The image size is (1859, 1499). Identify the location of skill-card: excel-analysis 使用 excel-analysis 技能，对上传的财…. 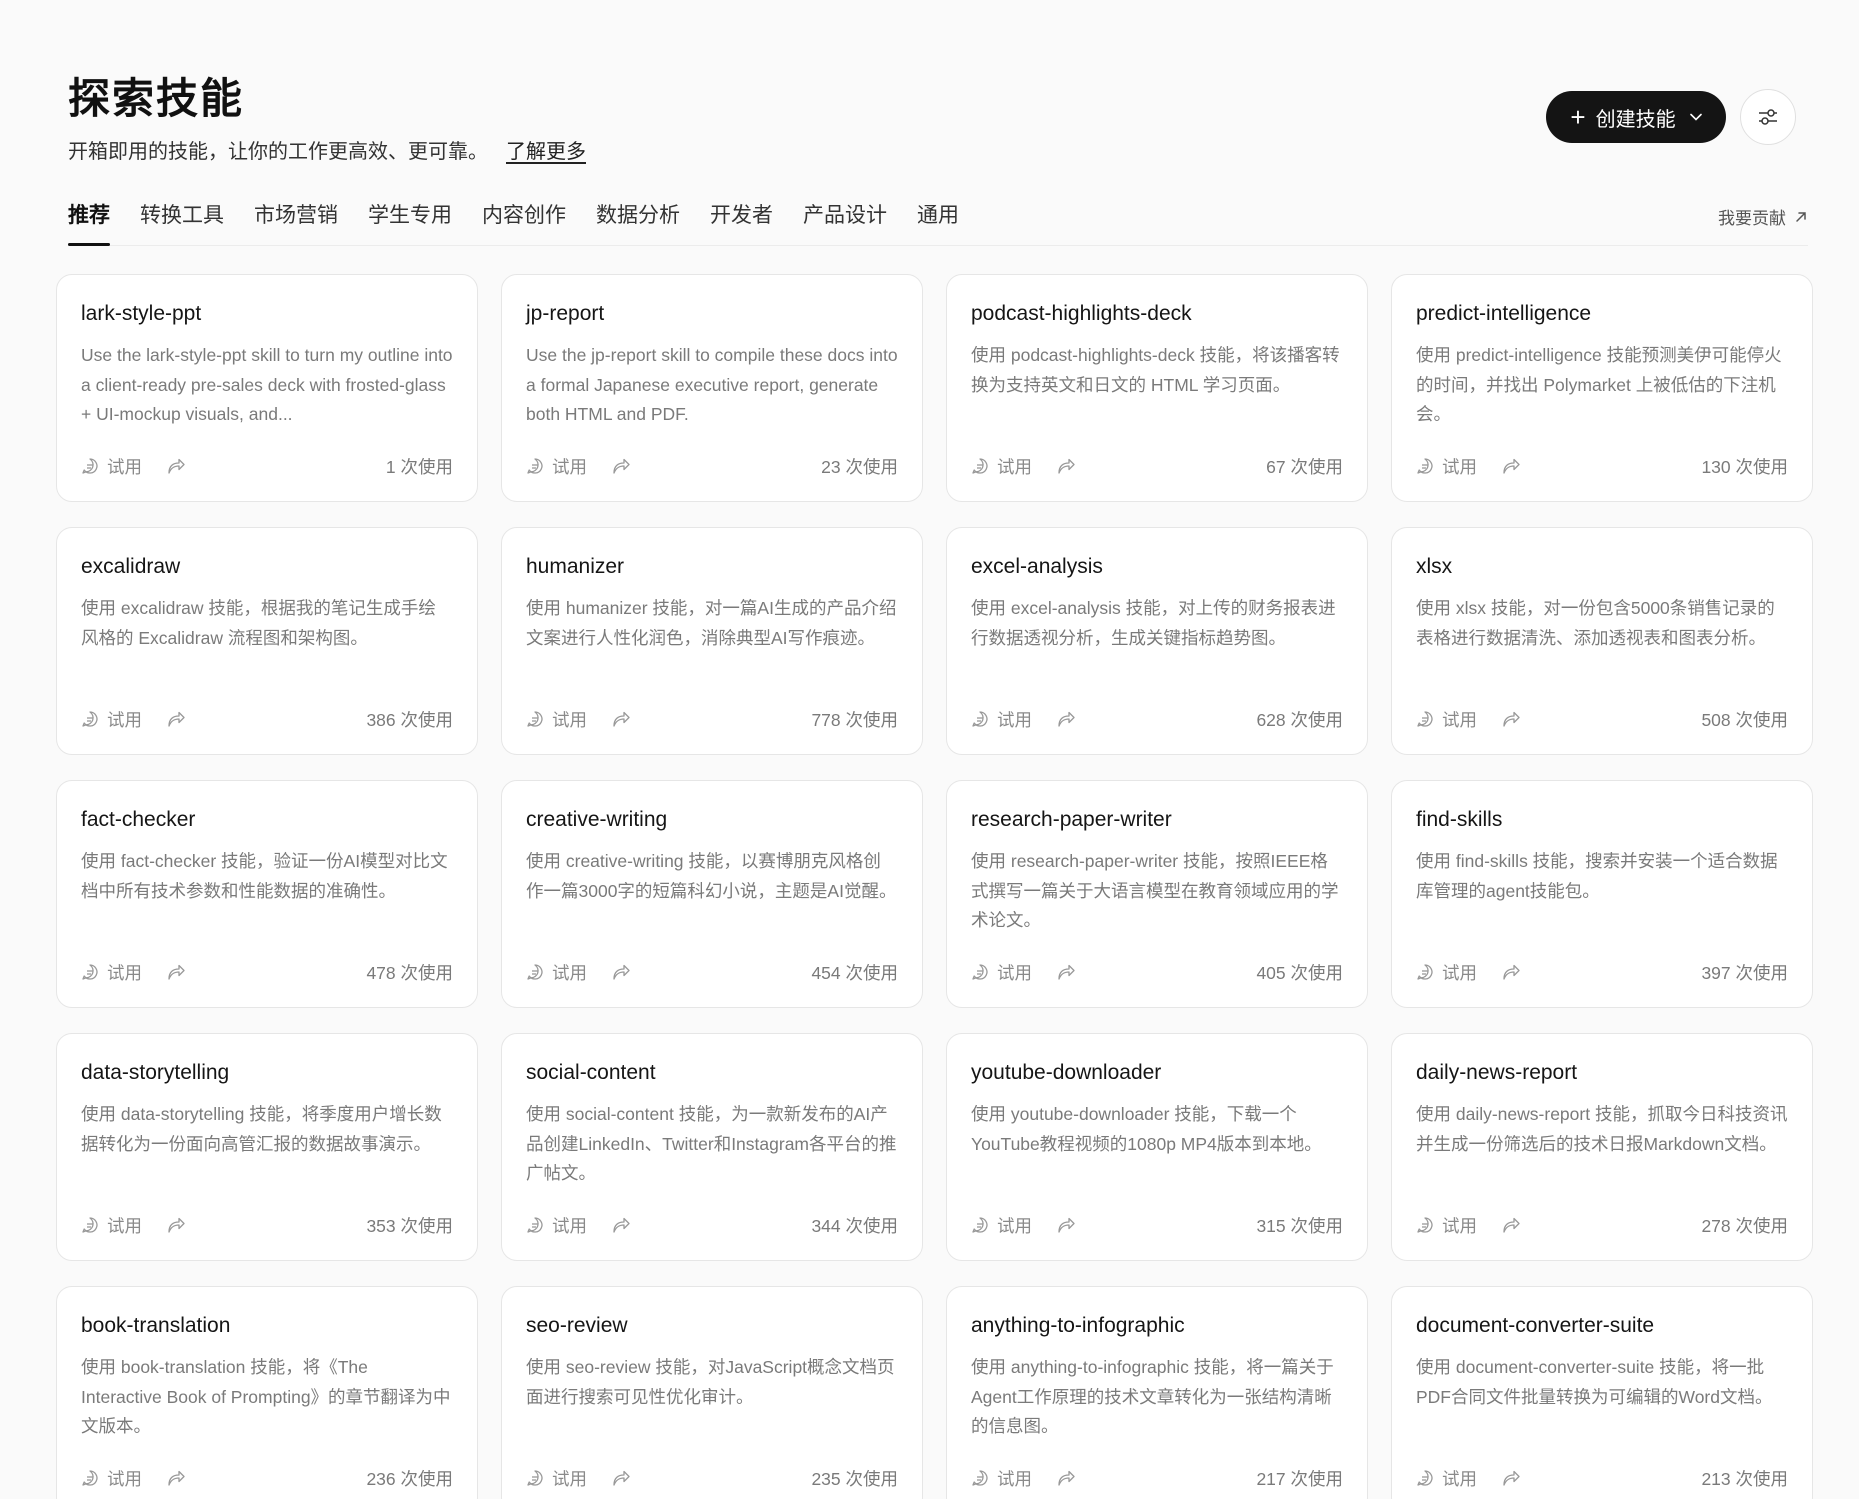
(1157, 641).